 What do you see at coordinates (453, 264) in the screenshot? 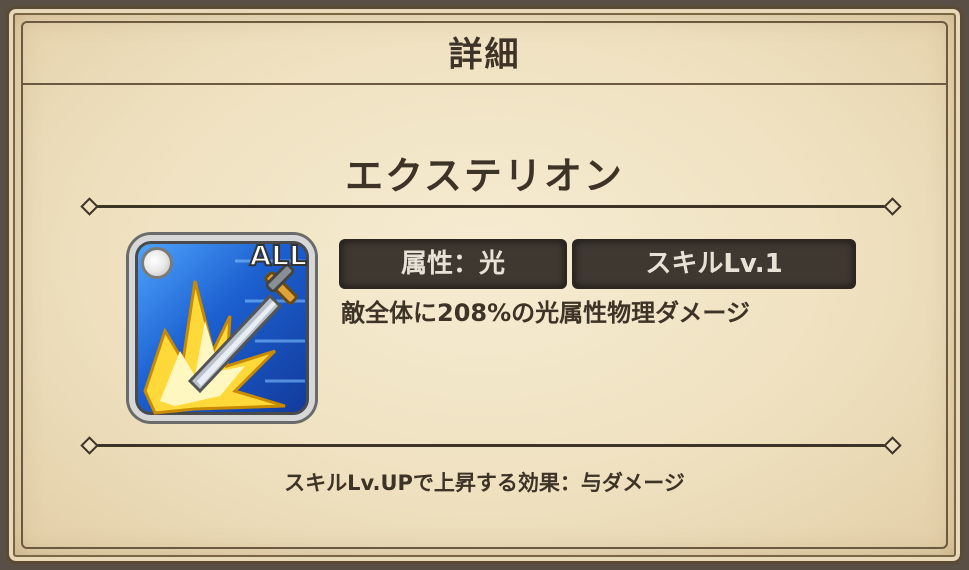
I see `attribute-tag: 属性：光` at bounding box center [453, 264].